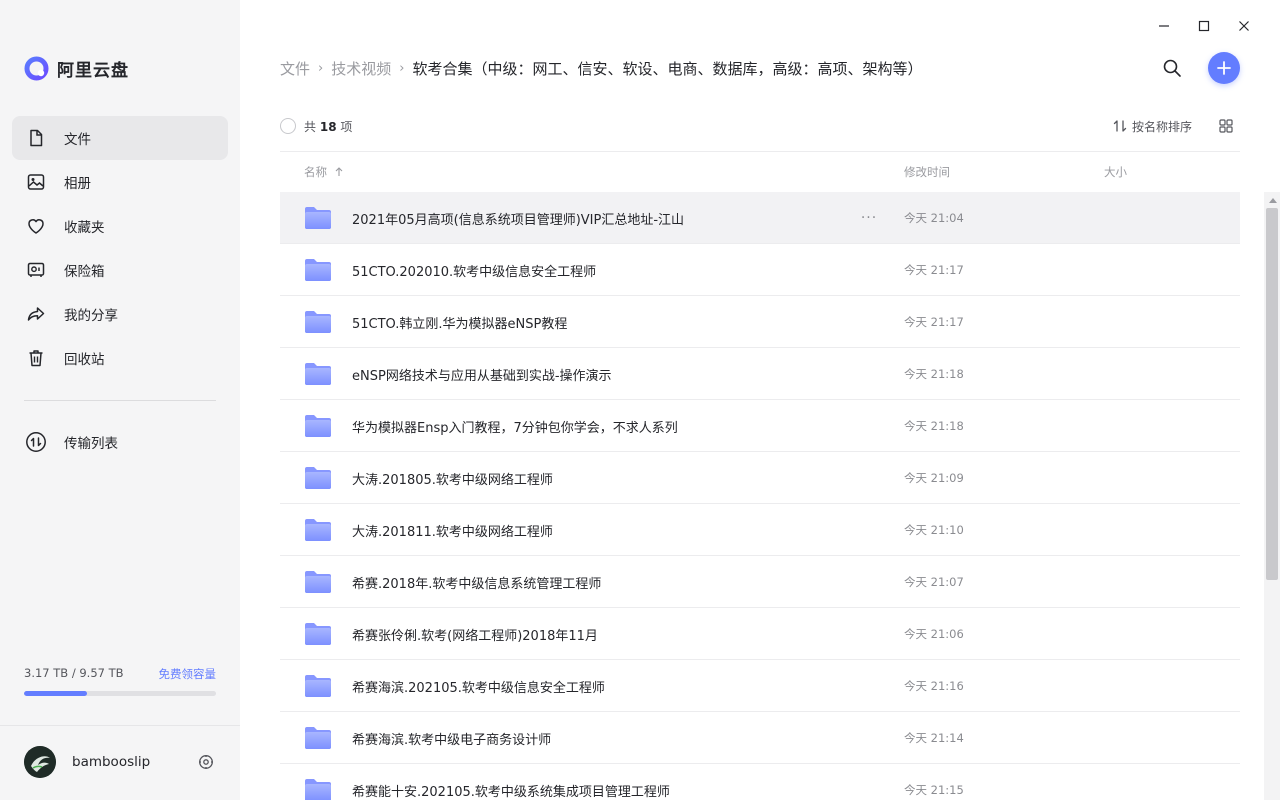 The height and width of the screenshot is (800, 1280). I want to click on sidebar-item-safe: 保险箱, so click(120, 270).